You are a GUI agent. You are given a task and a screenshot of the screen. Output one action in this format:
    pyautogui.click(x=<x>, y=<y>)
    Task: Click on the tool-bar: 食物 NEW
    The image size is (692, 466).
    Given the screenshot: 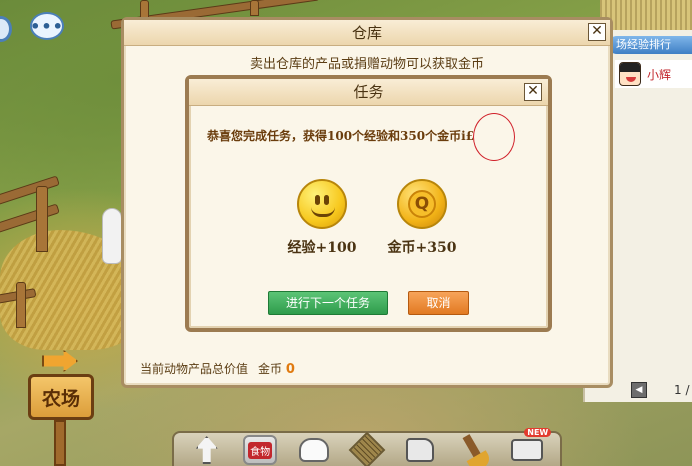 What is the action you would take?
    pyautogui.click(x=367, y=447)
    